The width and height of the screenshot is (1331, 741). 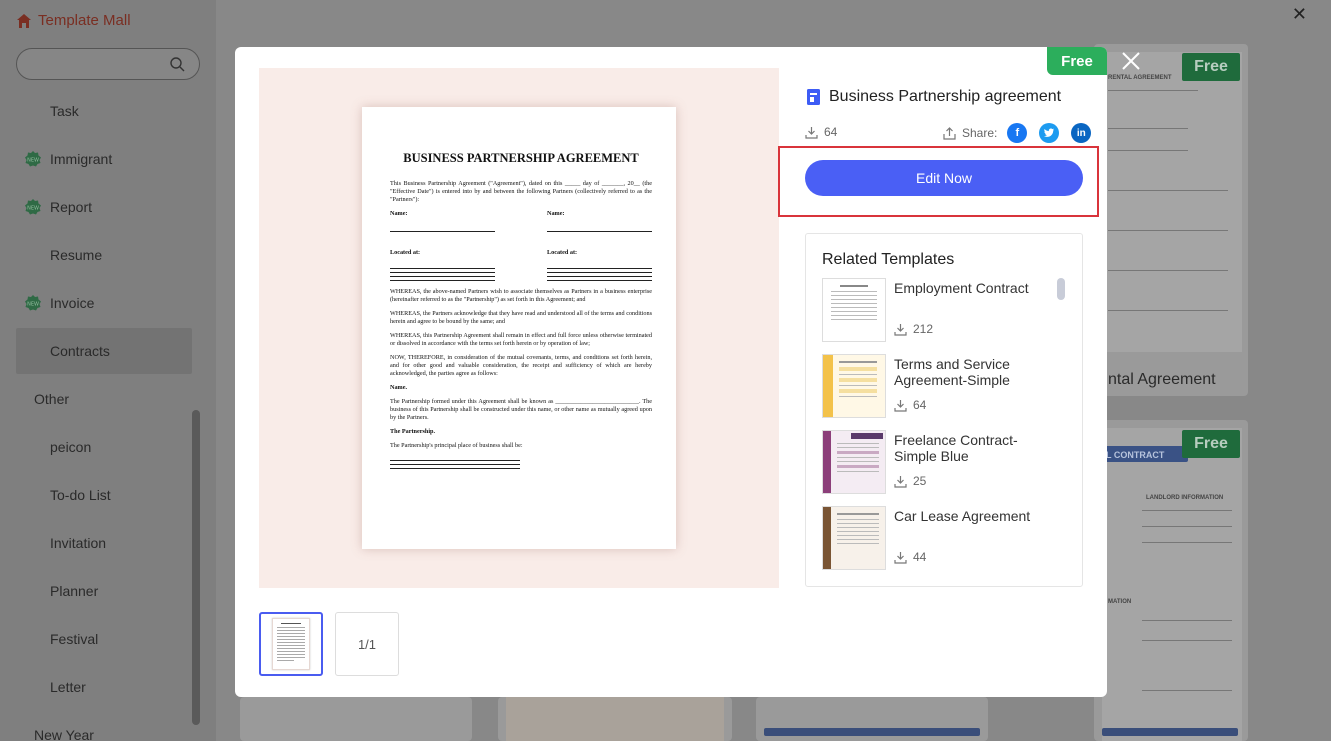 I want to click on sidebar-item: peicon, so click(x=104, y=447).